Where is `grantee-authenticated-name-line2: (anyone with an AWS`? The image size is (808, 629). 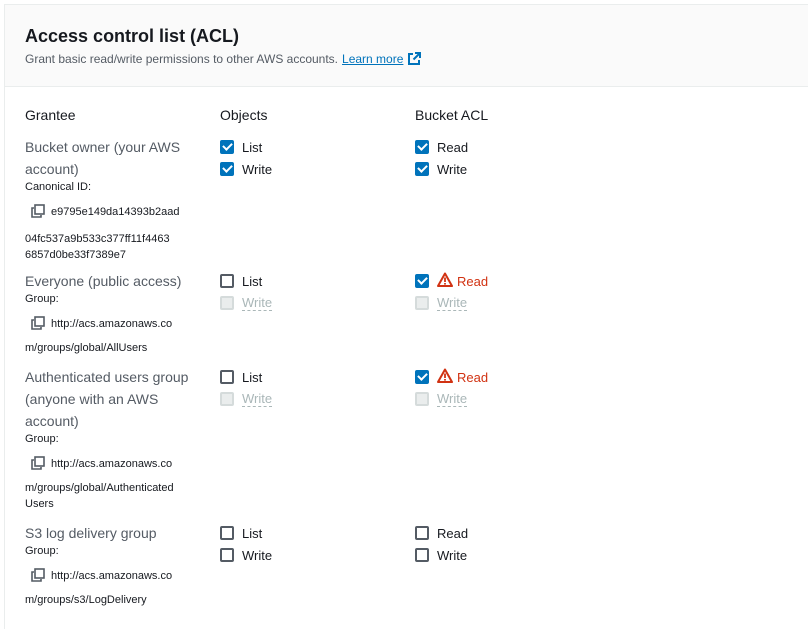
grantee-authenticated-name-line2: (anyone with an AWS is located at coordinates (92, 399).